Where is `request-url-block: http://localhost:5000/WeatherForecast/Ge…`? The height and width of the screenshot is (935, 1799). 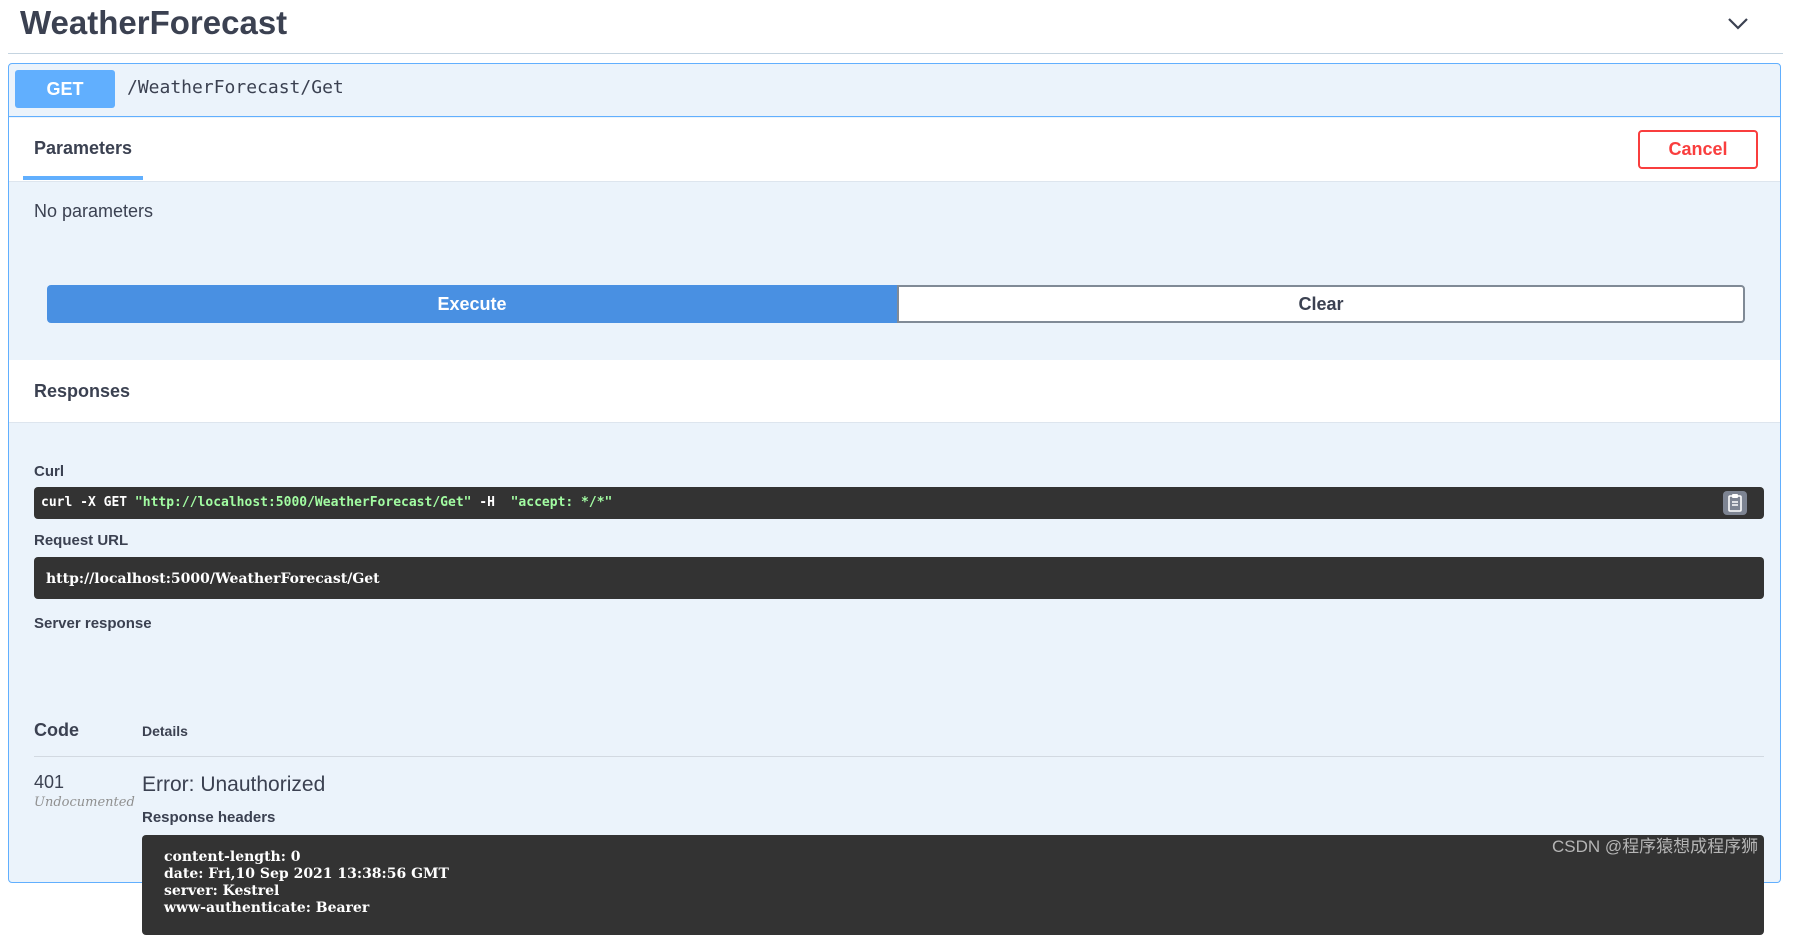
request-url-block: http://localhost:5000/WeatherForecast/Ge… is located at coordinates (899, 578).